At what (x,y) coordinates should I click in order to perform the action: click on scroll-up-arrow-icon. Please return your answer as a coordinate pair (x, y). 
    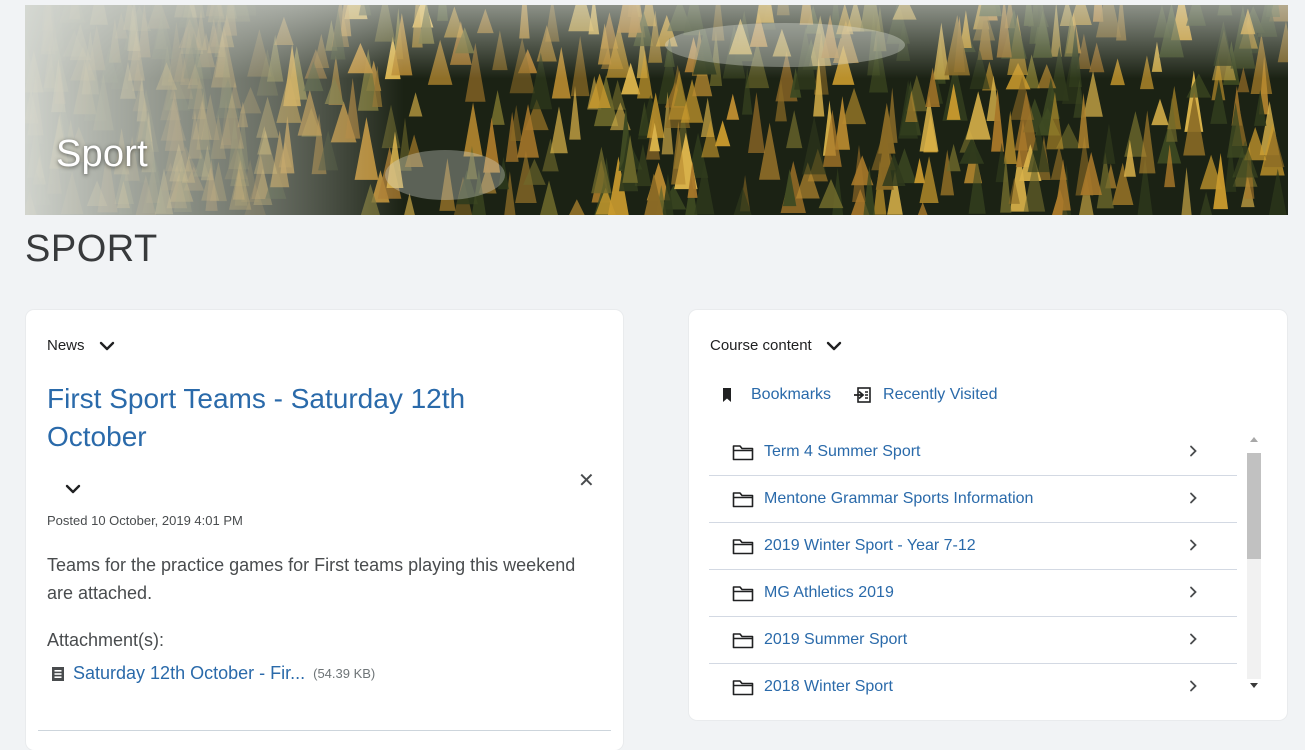
    Looking at the image, I should click on (1254, 439).